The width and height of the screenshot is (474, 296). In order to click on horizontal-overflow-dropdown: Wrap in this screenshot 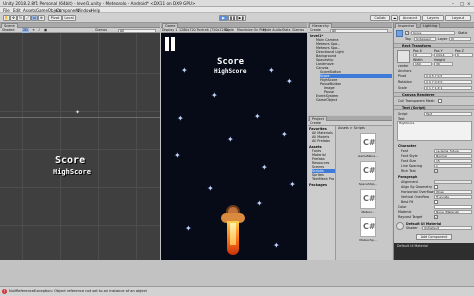, I will do `click(453, 192)`.